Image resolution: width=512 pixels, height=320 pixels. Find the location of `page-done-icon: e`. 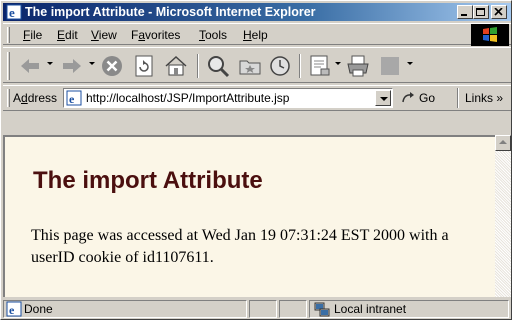

page-done-icon: e is located at coordinates (14, 309).